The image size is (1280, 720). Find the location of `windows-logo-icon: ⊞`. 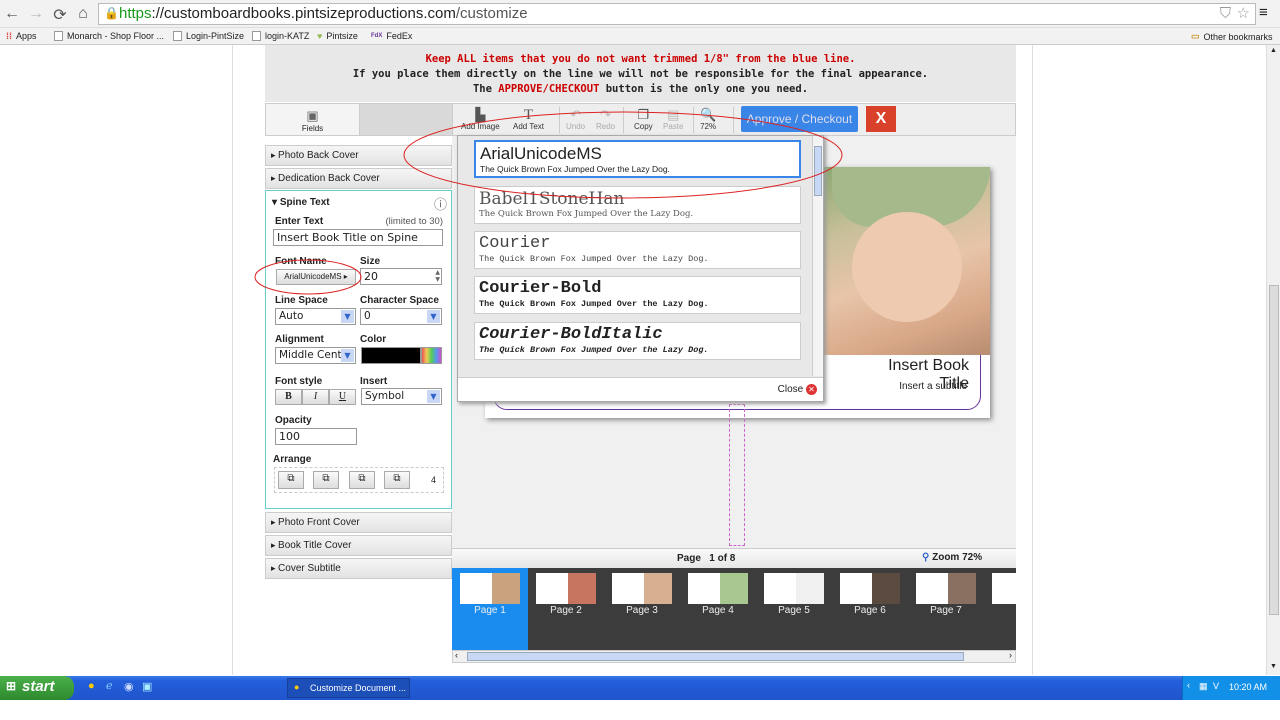

windows-logo-icon: ⊞ is located at coordinates (11, 686).